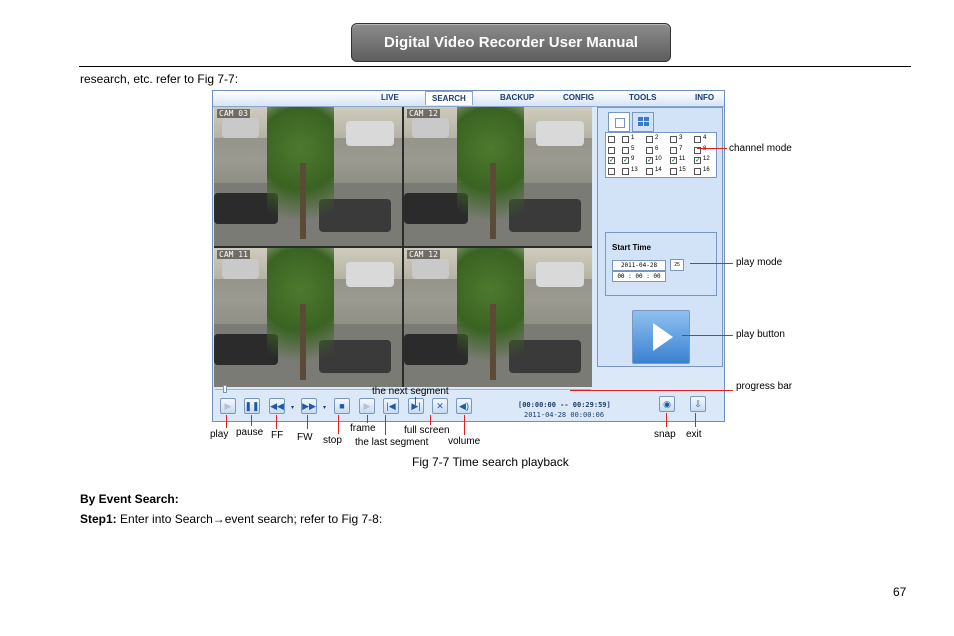  I want to click on annotation-channel-mode: channel mode, so click(760, 148).